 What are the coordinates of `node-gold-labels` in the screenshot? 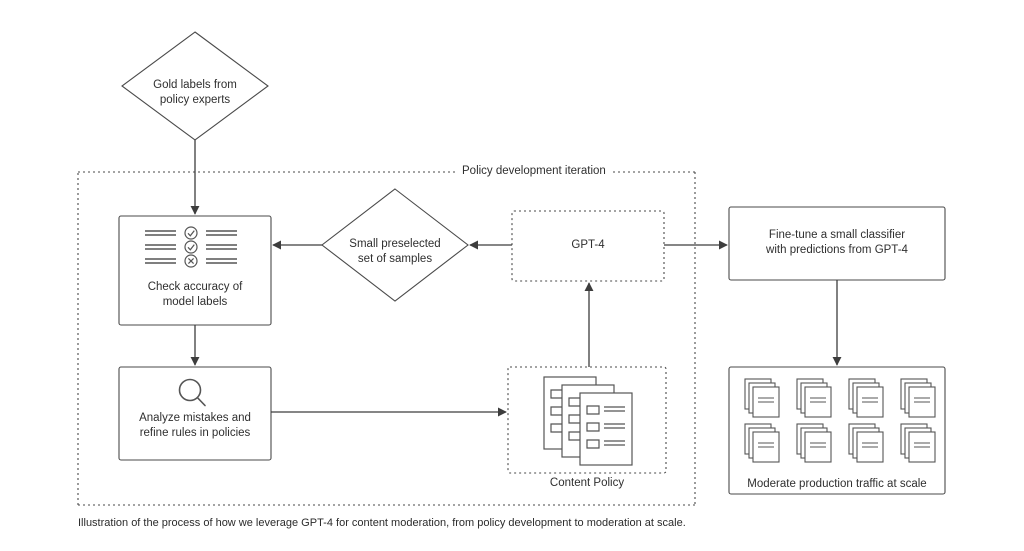 It's located at (195, 86).